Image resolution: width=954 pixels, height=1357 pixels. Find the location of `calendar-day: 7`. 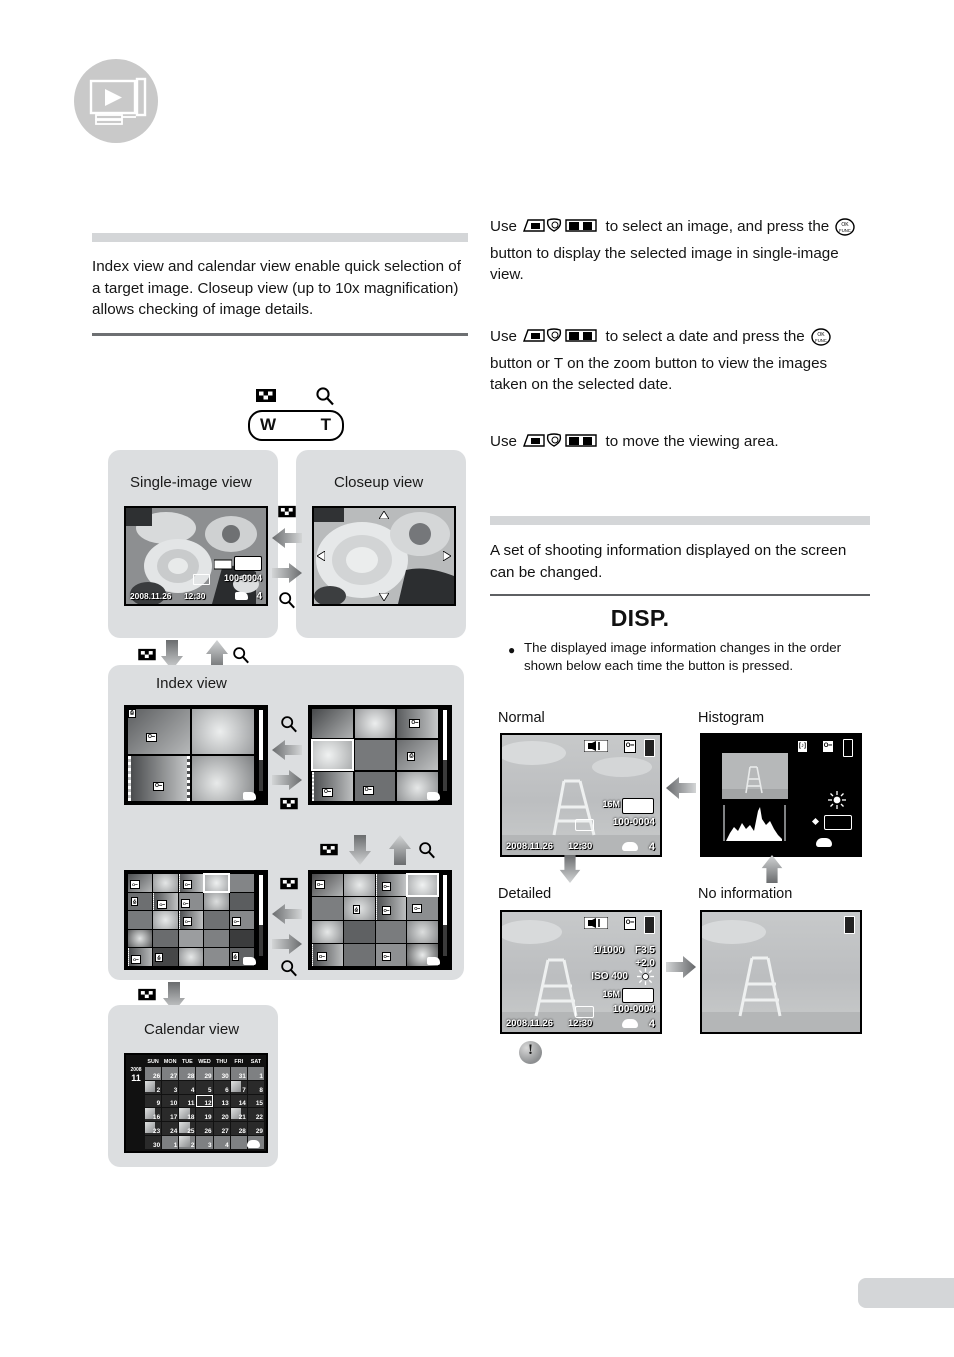

calendar-day: 7 is located at coordinates (238, 1087).